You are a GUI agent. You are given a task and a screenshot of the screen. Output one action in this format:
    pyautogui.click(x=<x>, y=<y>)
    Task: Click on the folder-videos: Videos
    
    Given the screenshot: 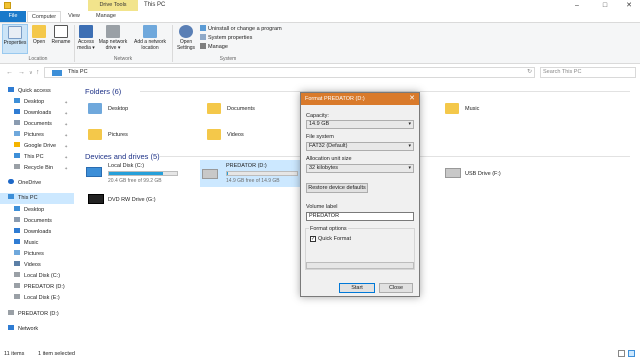 What is the action you would take?
    pyautogui.click(x=252, y=137)
    